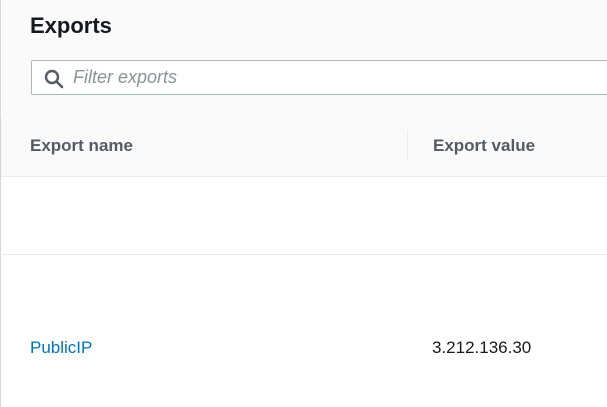  Describe the element at coordinates (54, 79) in the screenshot. I see `search-icon` at that location.